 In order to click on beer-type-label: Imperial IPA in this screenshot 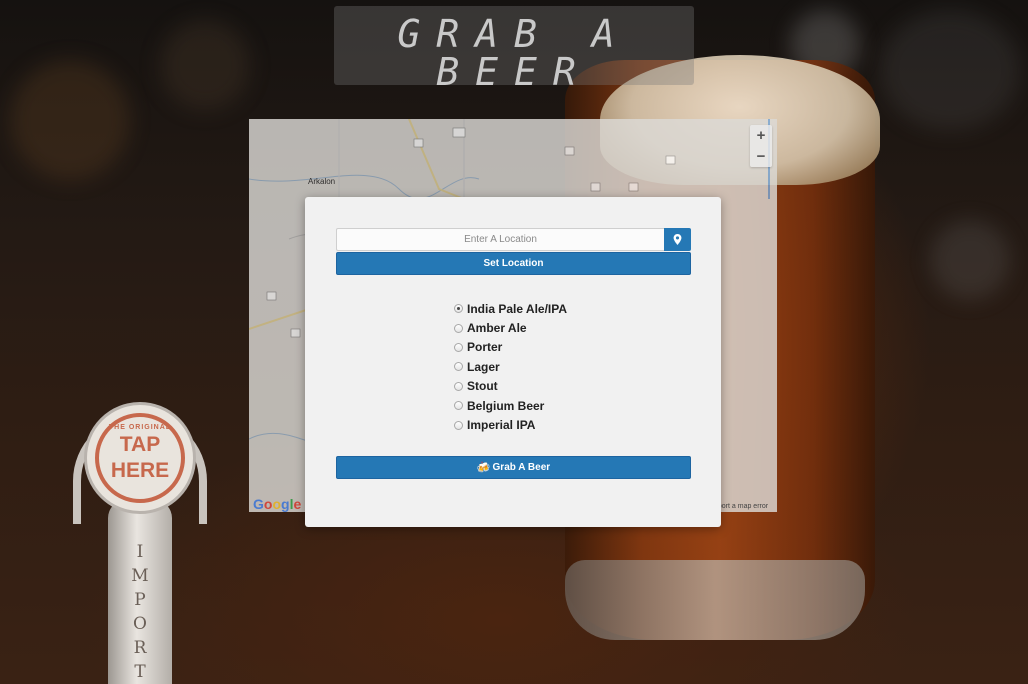, I will do `click(501, 425)`.